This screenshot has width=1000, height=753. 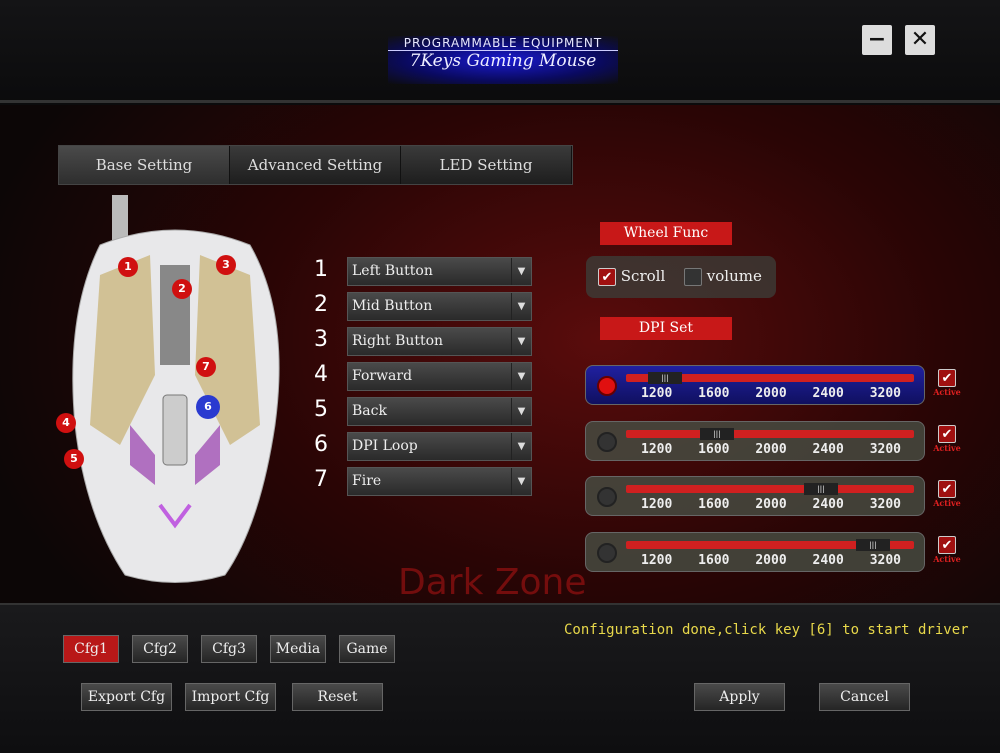 I want to click on volume-checkbox, so click(x=693, y=277).